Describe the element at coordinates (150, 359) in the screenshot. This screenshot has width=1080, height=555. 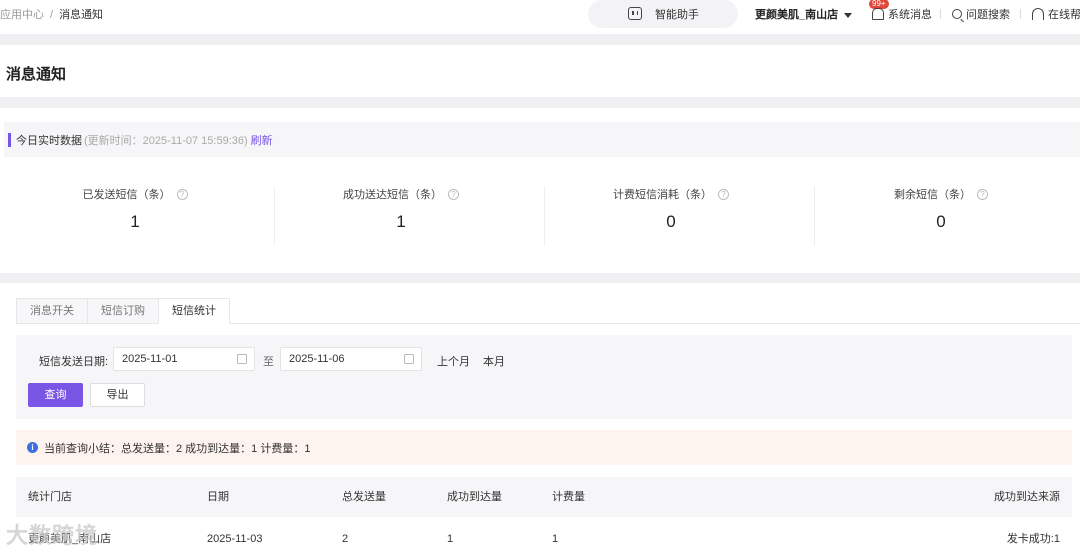
I see `start-date-value: 2025-11-01` at that location.